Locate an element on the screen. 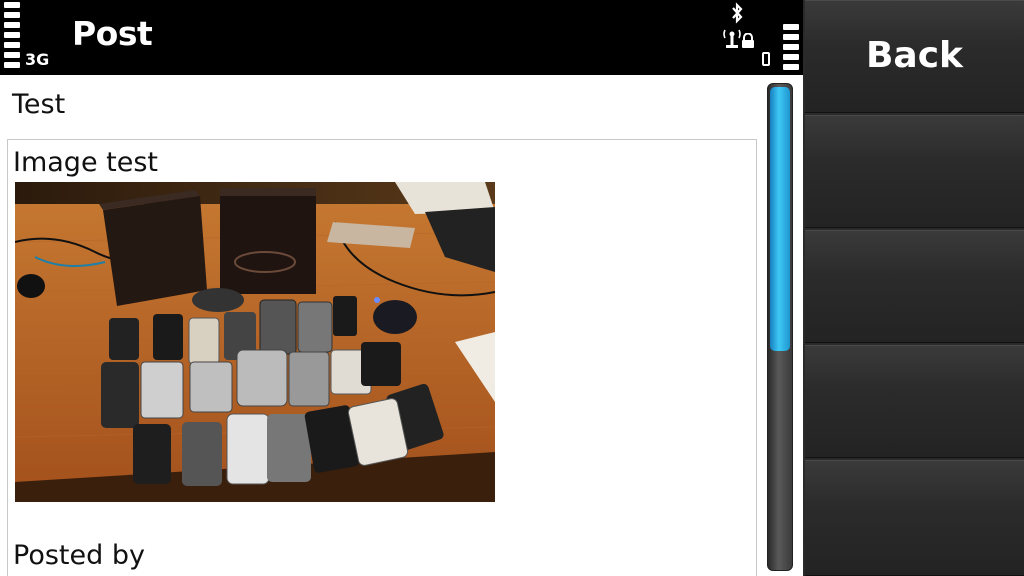  signal-strength-icon is located at coordinates (12, 38).